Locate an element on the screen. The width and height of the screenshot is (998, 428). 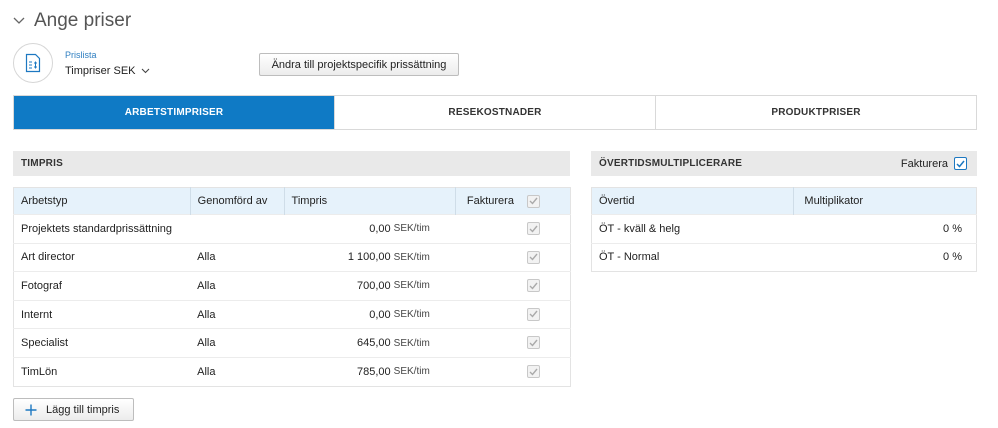
table-row: Specialist Alla 645,00 SEK/tim is located at coordinates (292, 343).